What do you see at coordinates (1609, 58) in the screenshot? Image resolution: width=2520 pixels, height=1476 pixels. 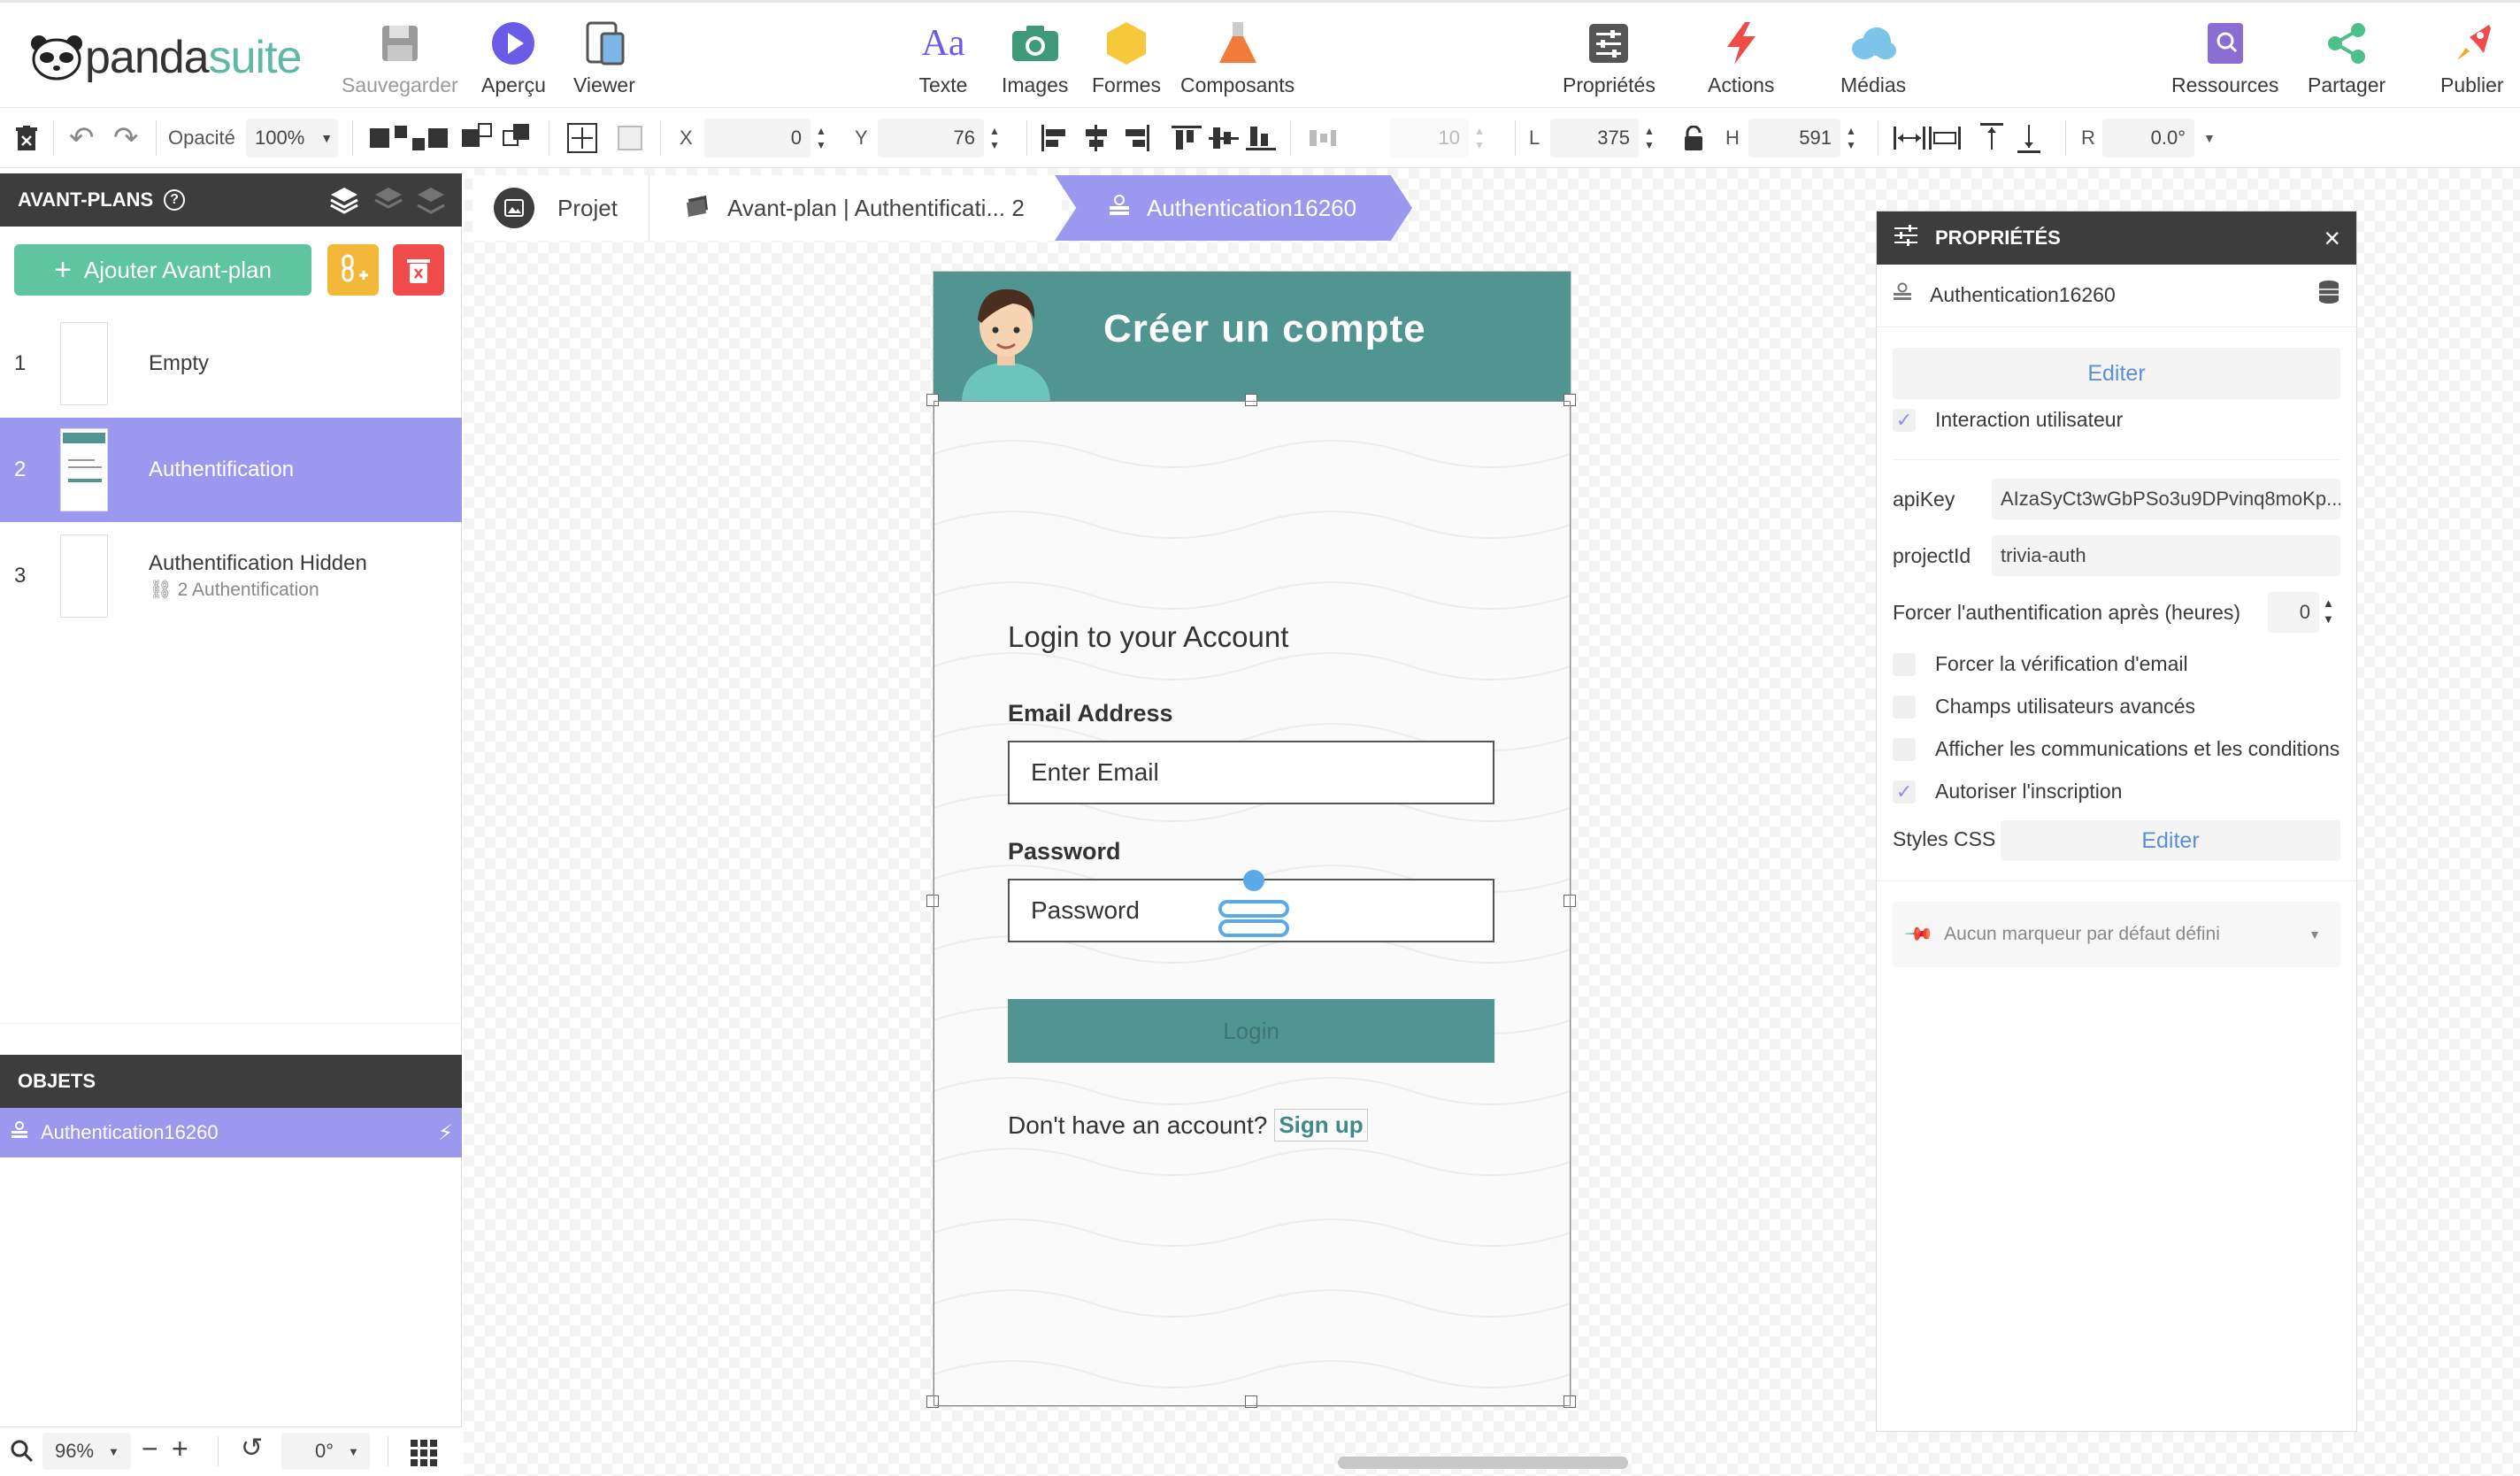 I see `properties-button: Propriétés` at bounding box center [1609, 58].